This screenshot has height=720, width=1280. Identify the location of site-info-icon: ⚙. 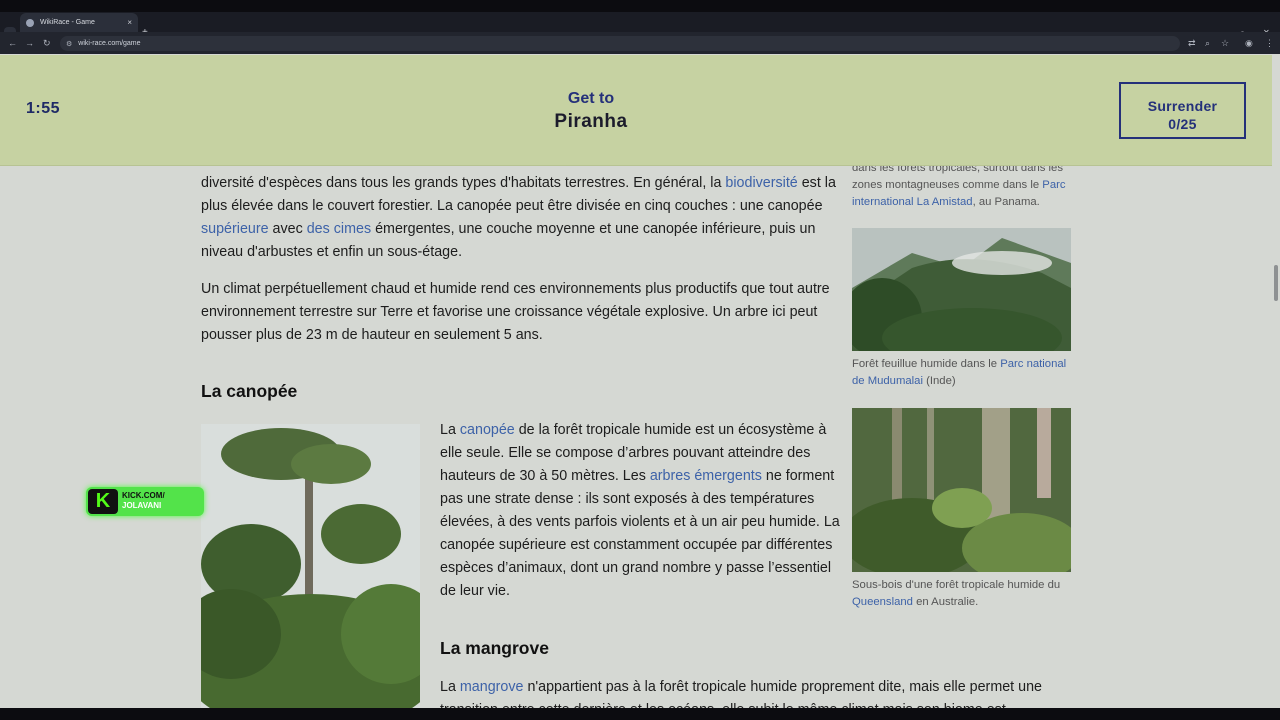
(69, 44).